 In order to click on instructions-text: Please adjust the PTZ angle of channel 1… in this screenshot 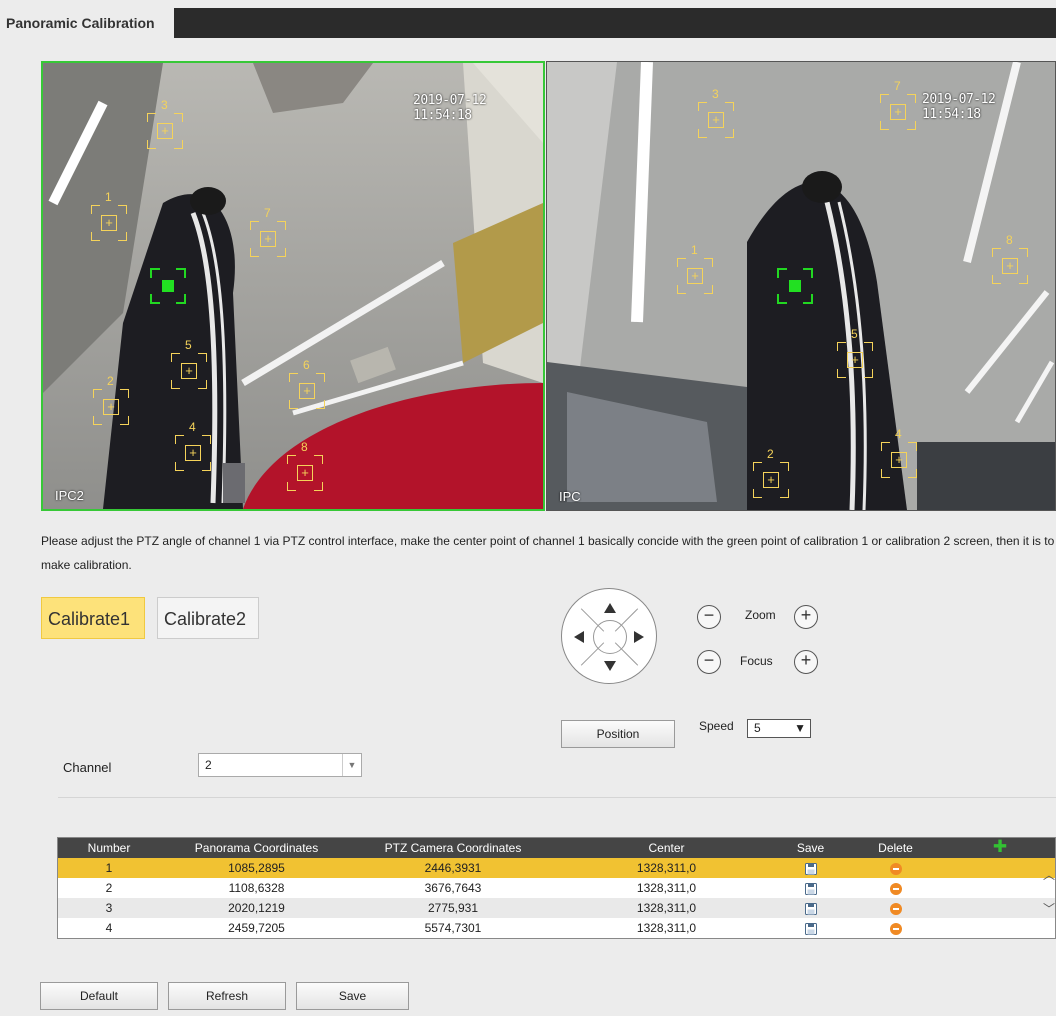, I will do `click(548, 553)`.